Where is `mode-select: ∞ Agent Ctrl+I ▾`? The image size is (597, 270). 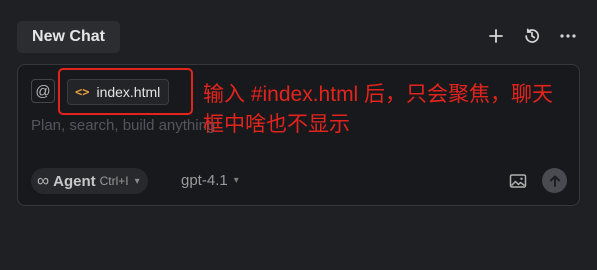
mode-select: ∞ Agent Ctrl+I ▾ is located at coordinates (89, 181).